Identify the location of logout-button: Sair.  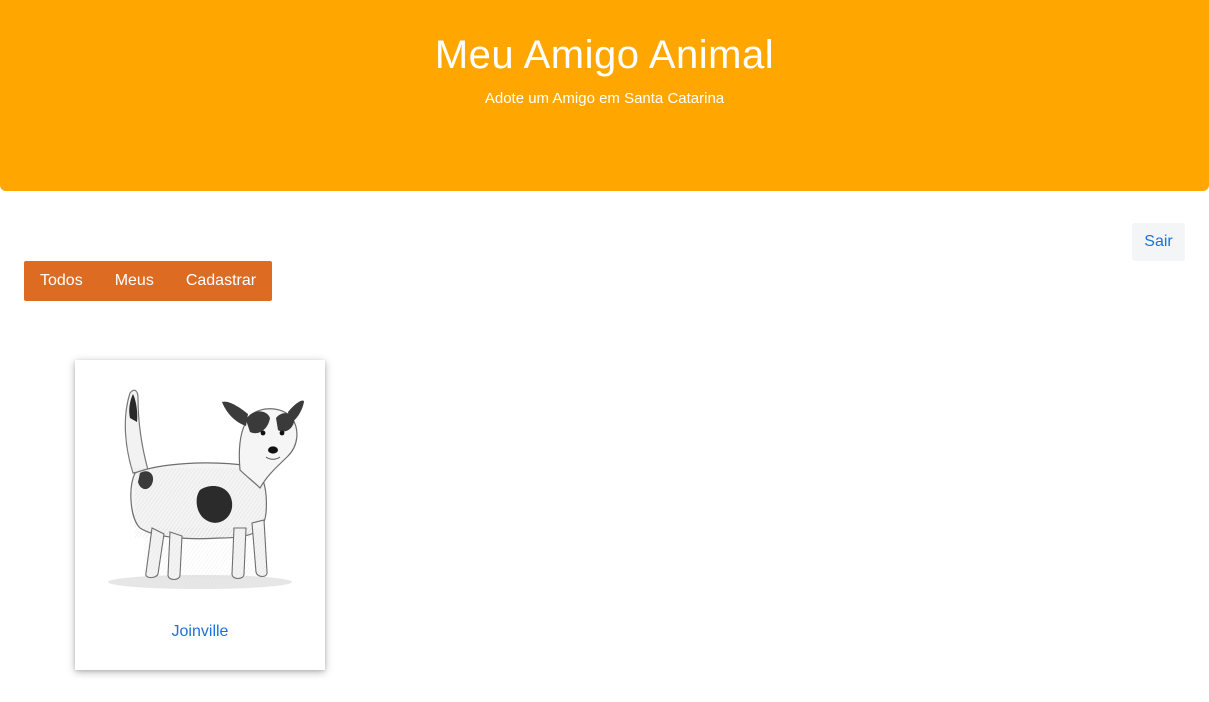
(1158, 242).